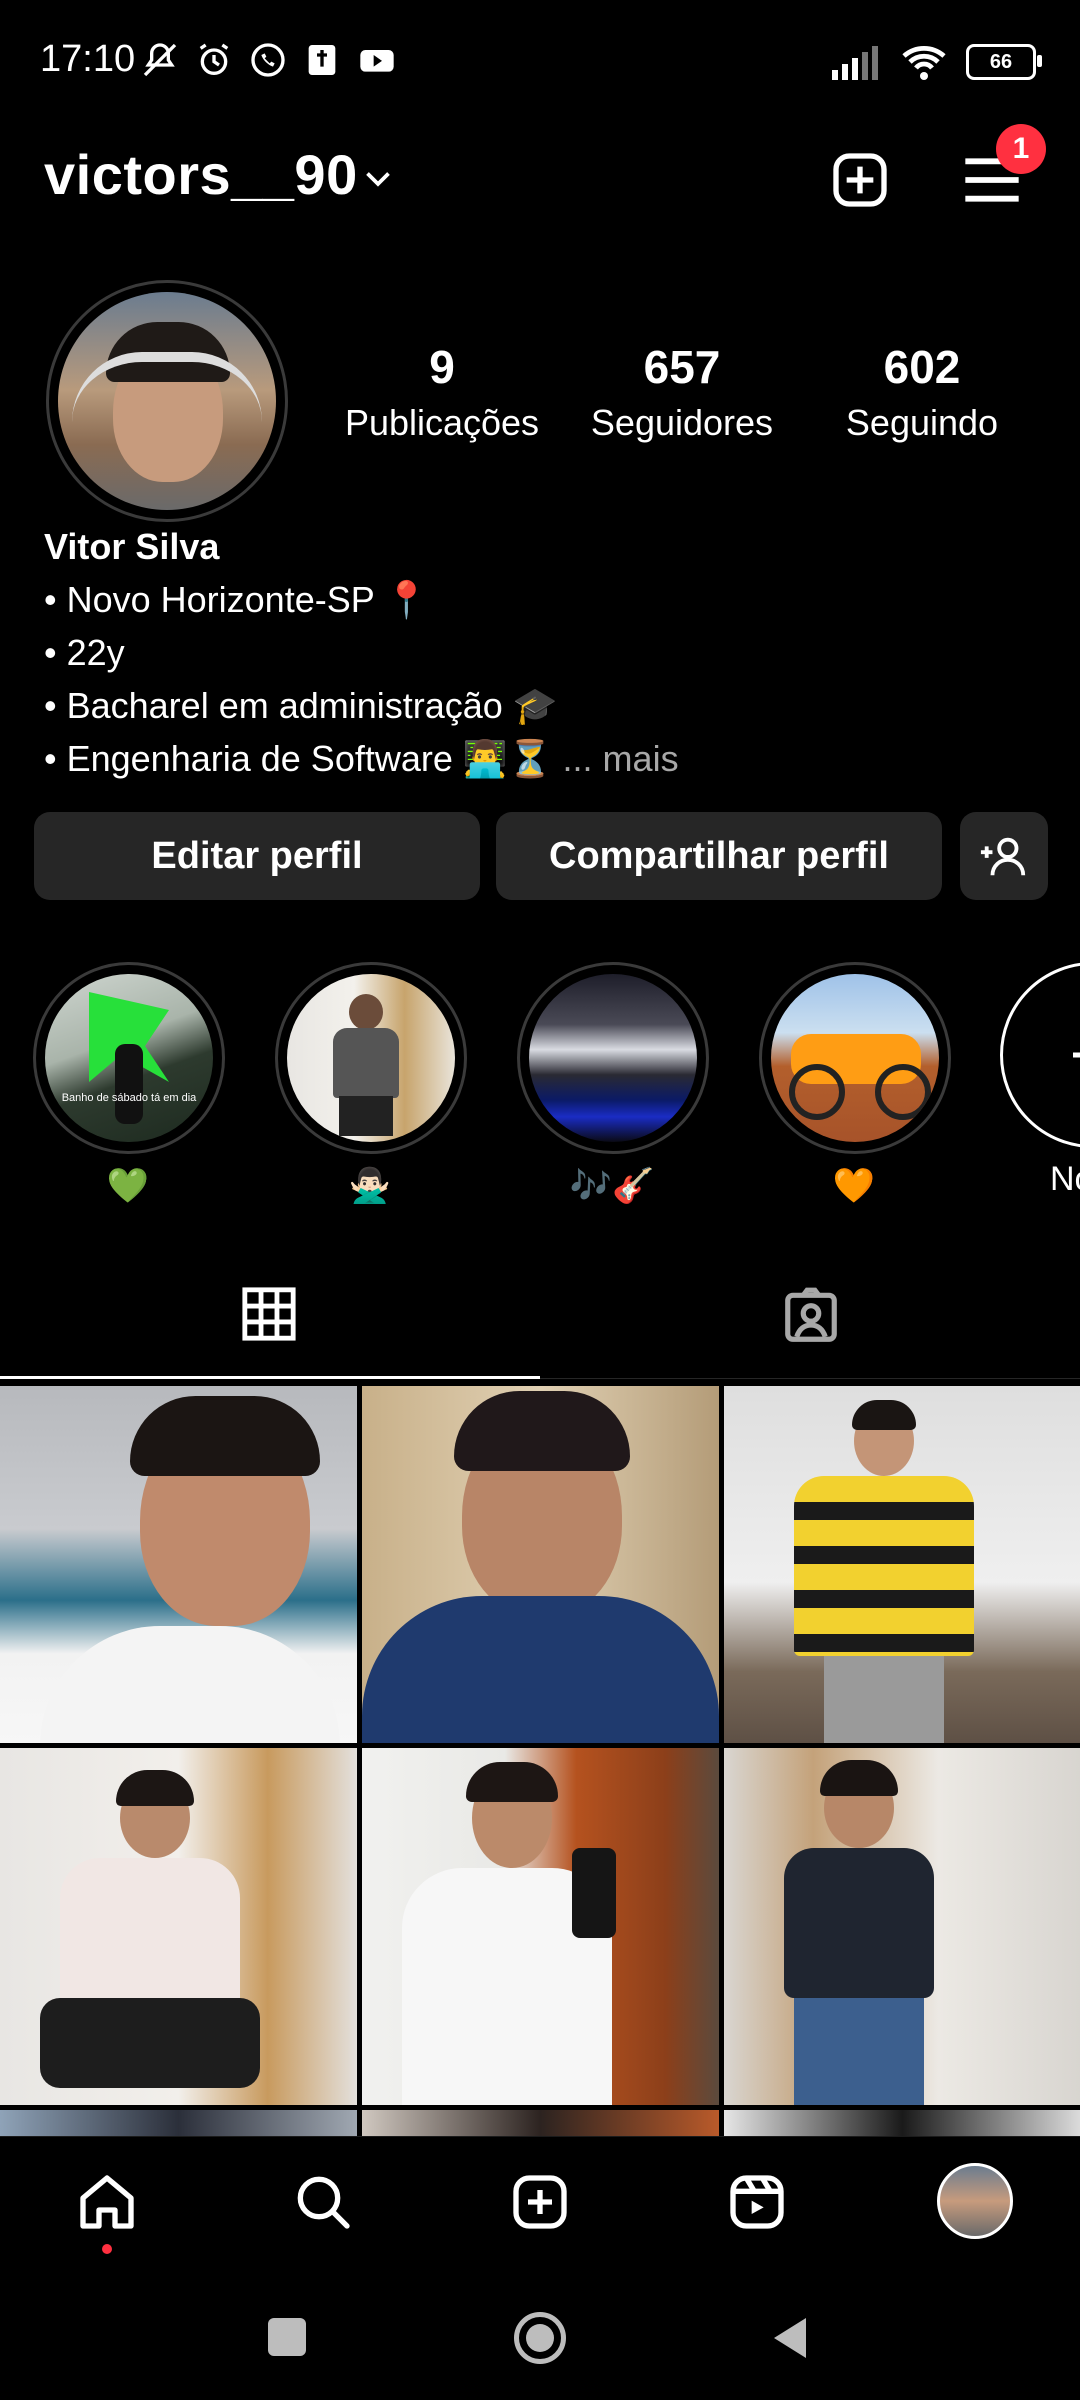  I want to click on battery-icon: 66, so click(1004, 62).